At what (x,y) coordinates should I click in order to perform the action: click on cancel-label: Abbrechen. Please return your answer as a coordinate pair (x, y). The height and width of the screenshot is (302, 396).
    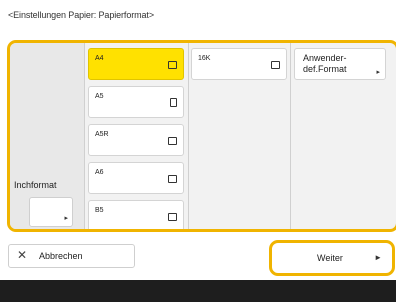
    Looking at the image, I should click on (61, 256).